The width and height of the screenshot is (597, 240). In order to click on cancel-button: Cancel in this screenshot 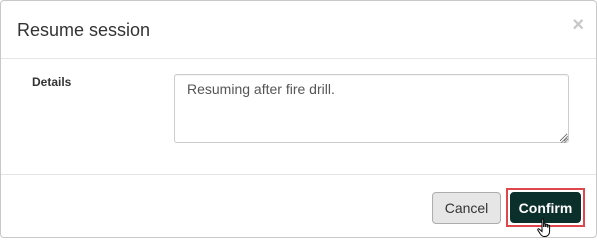, I will do `click(466, 208)`.